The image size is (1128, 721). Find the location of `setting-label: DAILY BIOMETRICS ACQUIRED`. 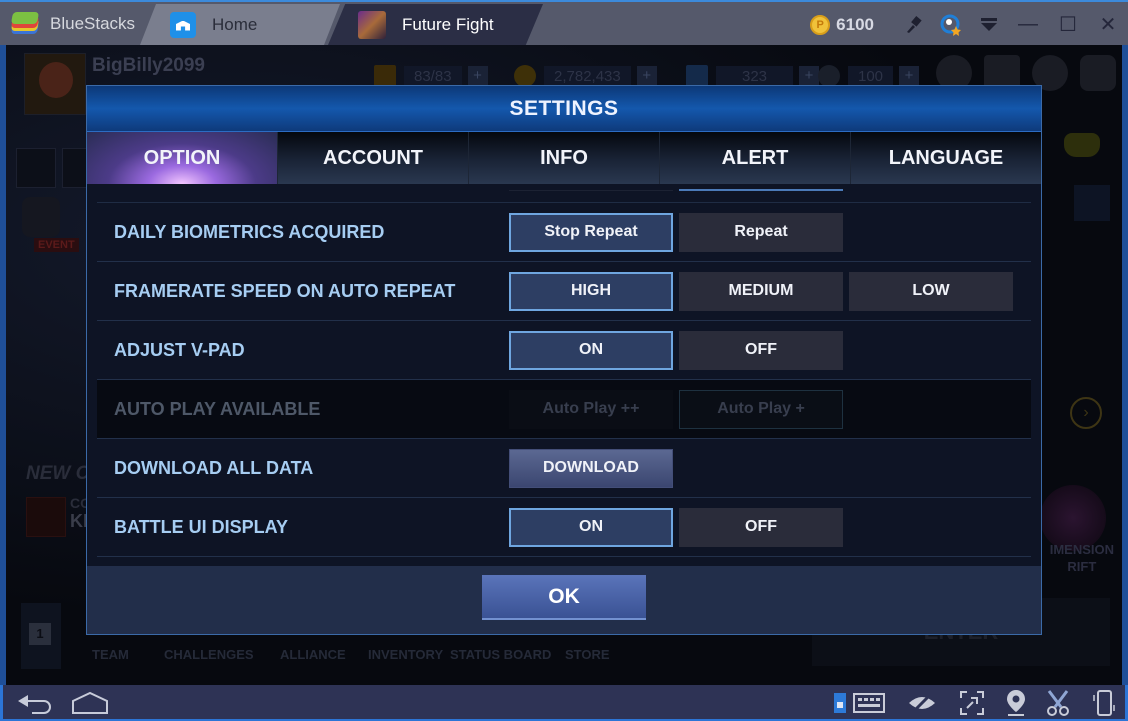

setting-label: DAILY BIOMETRICS ACQUIRED is located at coordinates (249, 231).